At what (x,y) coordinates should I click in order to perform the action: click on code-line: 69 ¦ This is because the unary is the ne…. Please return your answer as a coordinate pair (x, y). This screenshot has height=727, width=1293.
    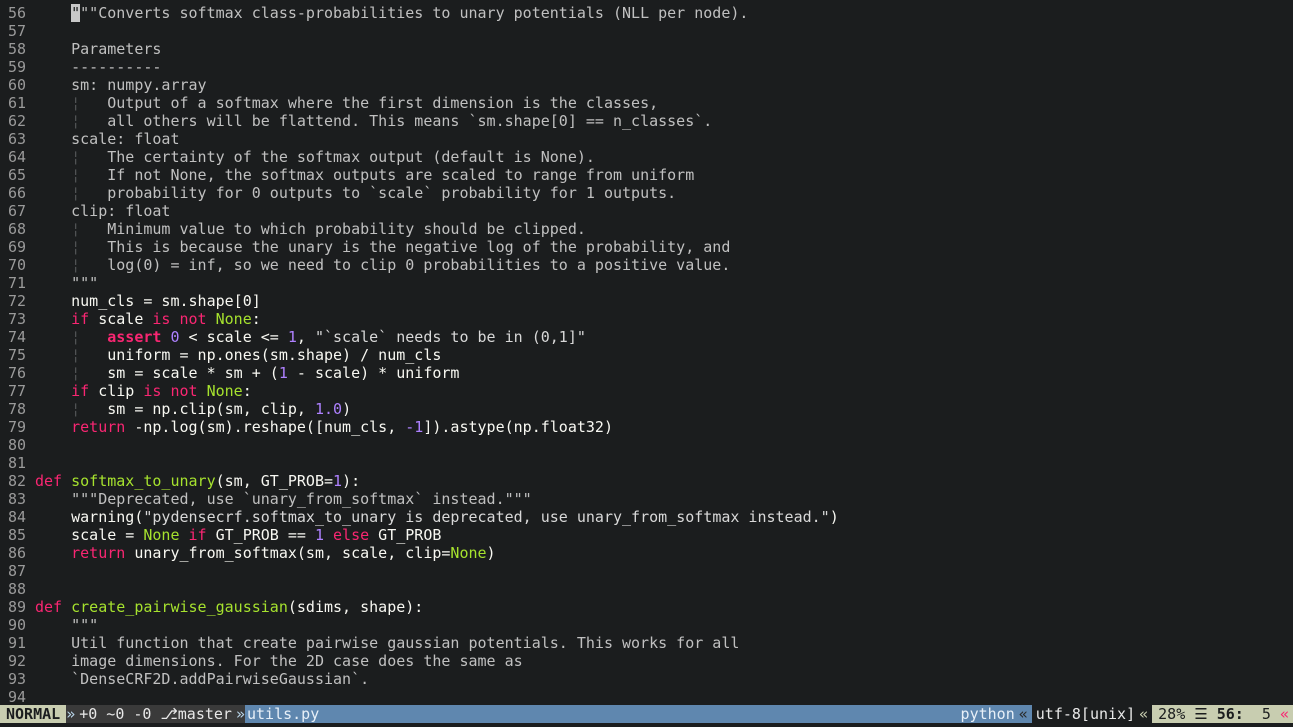
    Looking at the image, I should click on (646, 247).